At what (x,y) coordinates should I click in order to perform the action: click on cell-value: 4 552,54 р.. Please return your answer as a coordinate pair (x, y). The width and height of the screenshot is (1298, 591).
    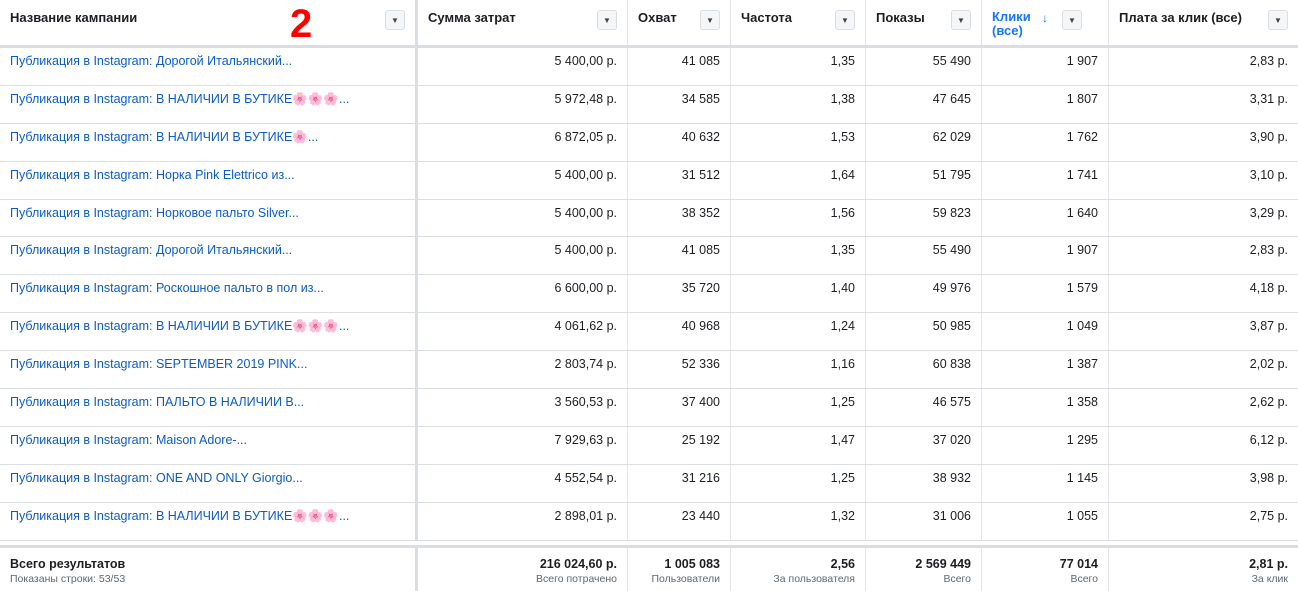
    Looking at the image, I should click on (585, 477).